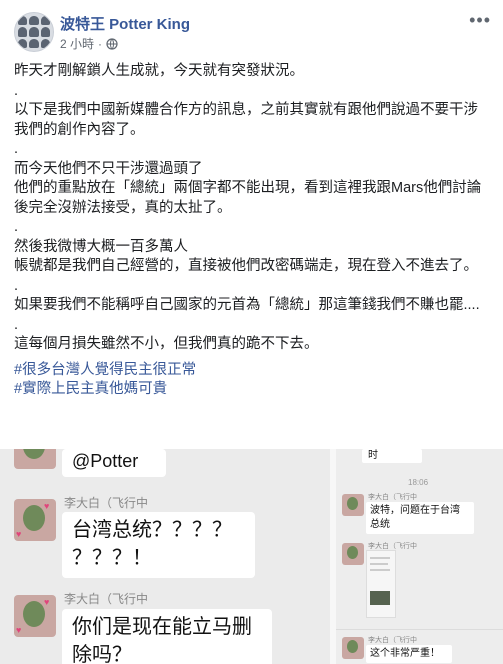  What do you see at coordinates (152, 530) in the screenshot?
I see `chat-bubble-line: 台湾总统？？？？` at bounding box center [152, 530].